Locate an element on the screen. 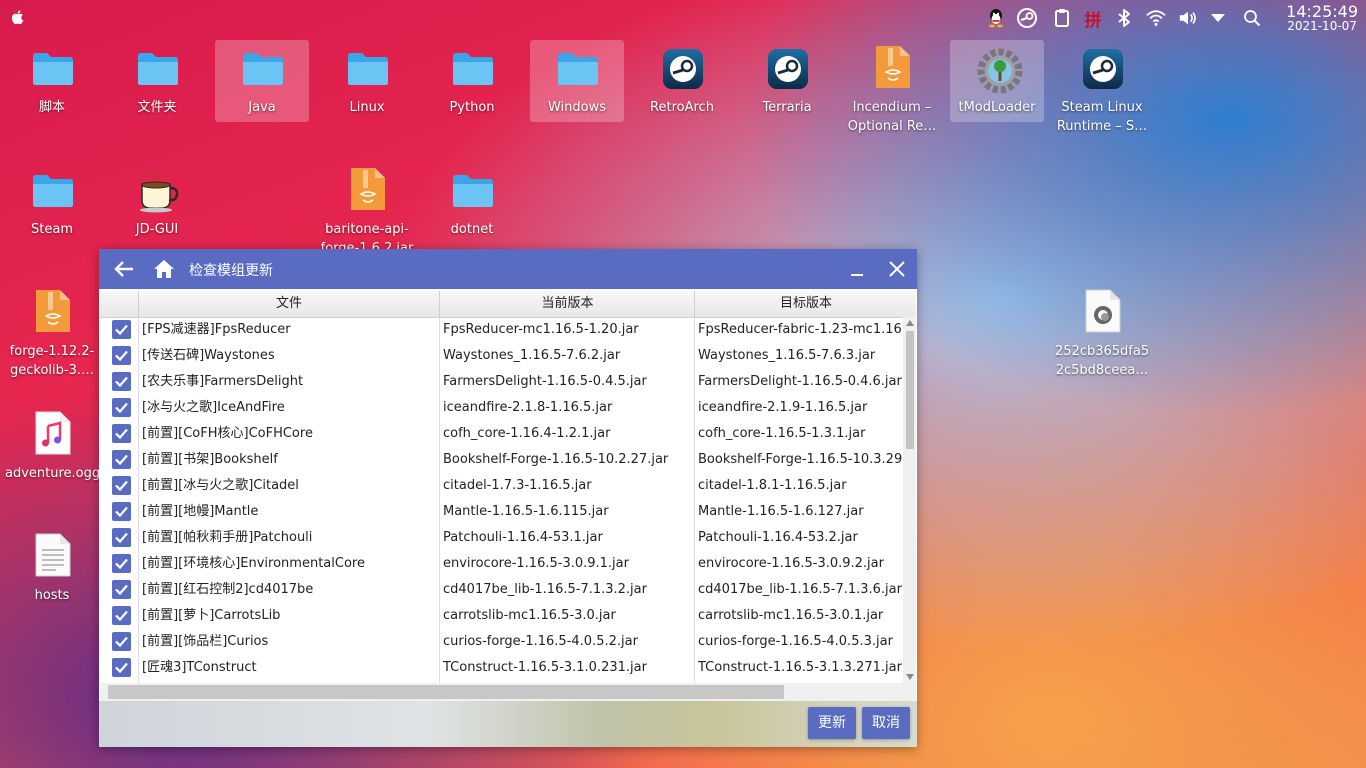 Image resolution: width=1366 pixels, height=768 pixels. desktop-icon: 脚本 is located at coordinates (52, 81).